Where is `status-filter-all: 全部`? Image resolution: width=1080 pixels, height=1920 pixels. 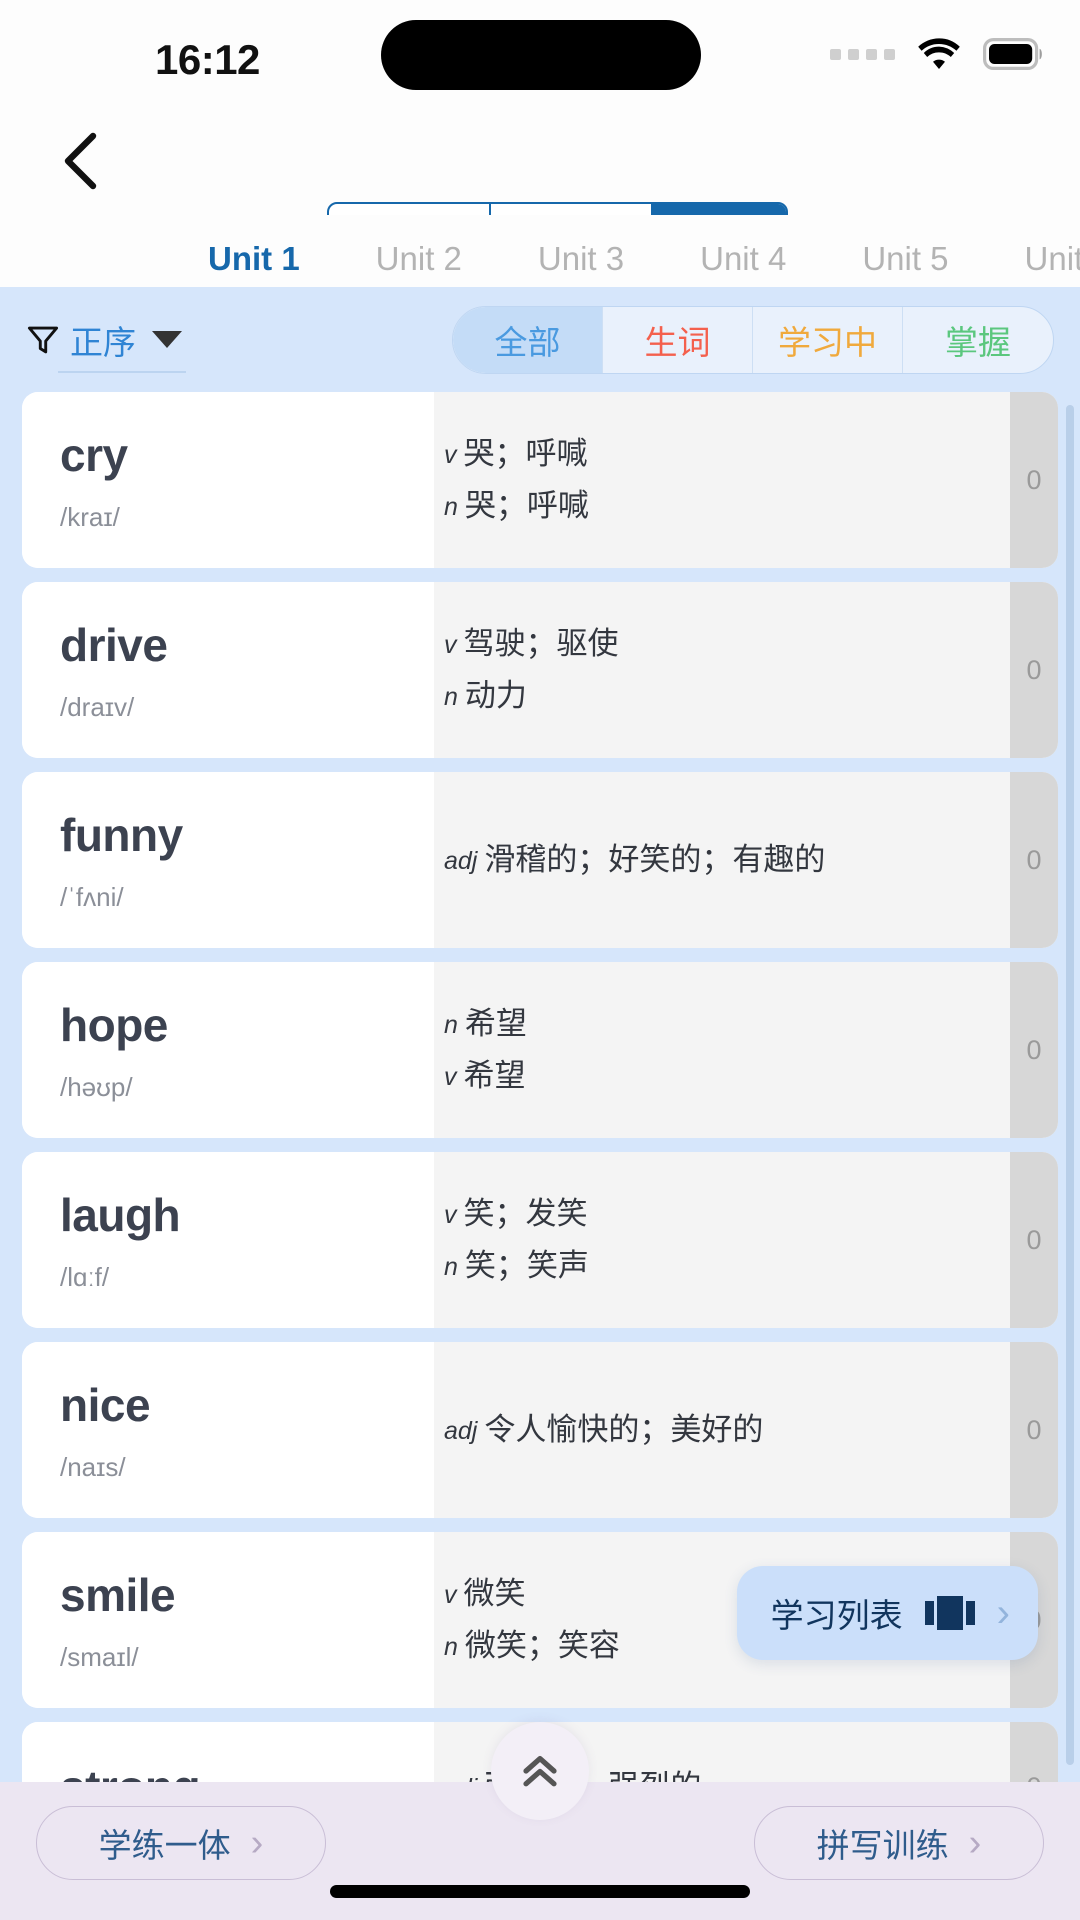 status-filter-all: 全部 is located at coordinates (528, 339).